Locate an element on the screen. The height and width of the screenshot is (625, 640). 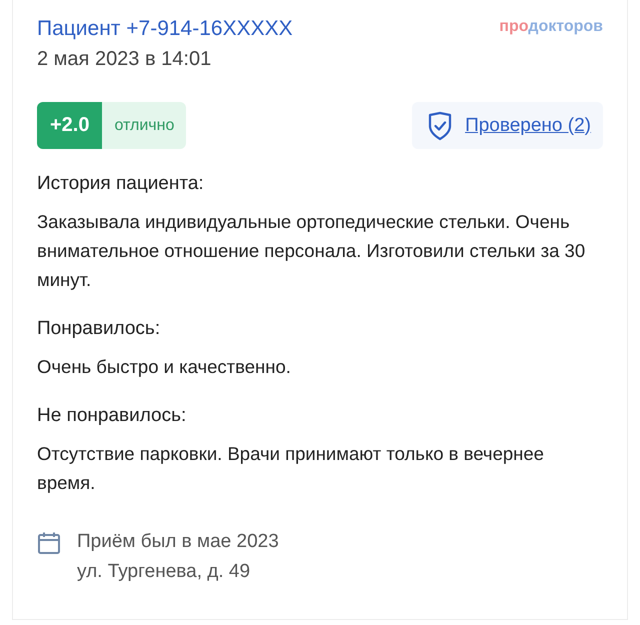
section-text: Отсутствие парковки. Врачи принимают только в вечернее время. is located at coordinates (291, 468).